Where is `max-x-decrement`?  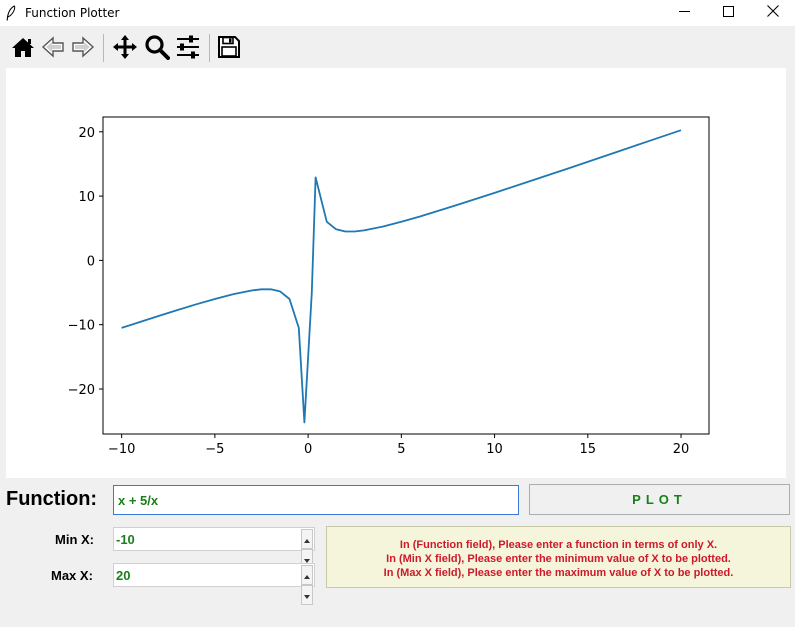
max-x-decrement is located at coordinates (307, 595).